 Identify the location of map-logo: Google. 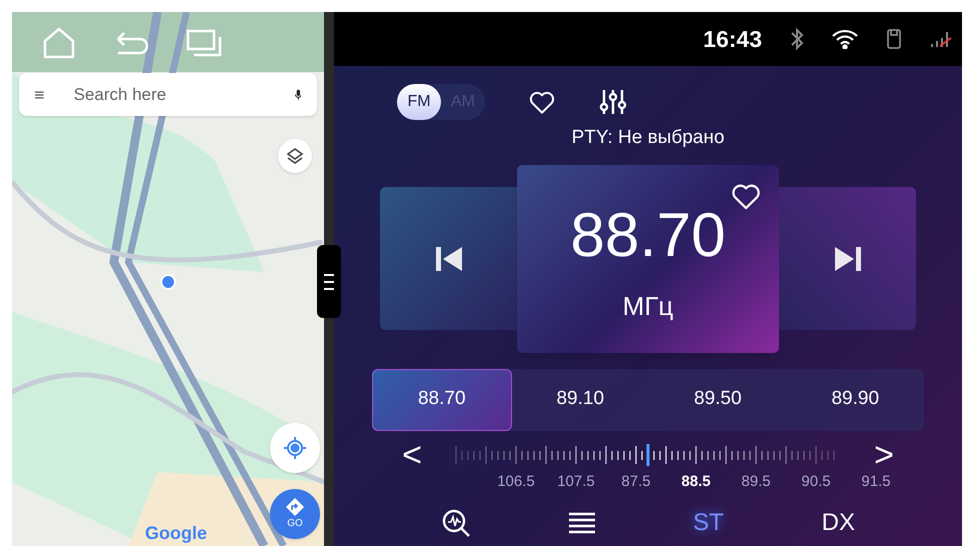
(176, 533).